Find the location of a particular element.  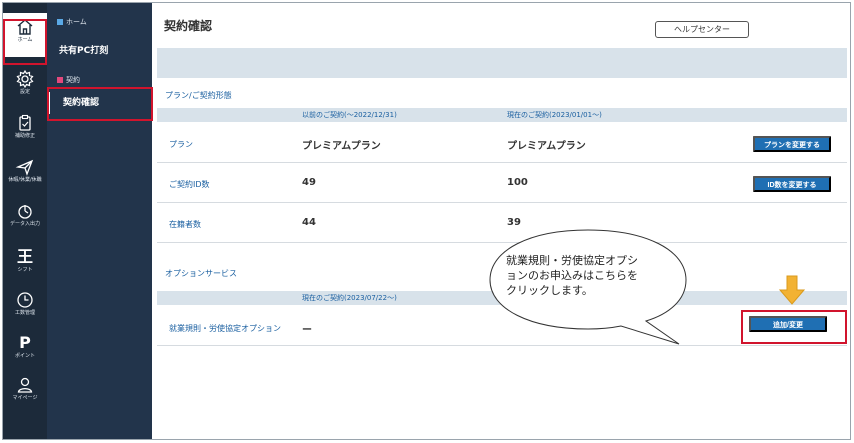

subnav-item-shared-pc: 共有PC打刻 is located at coordinates (83, 49).